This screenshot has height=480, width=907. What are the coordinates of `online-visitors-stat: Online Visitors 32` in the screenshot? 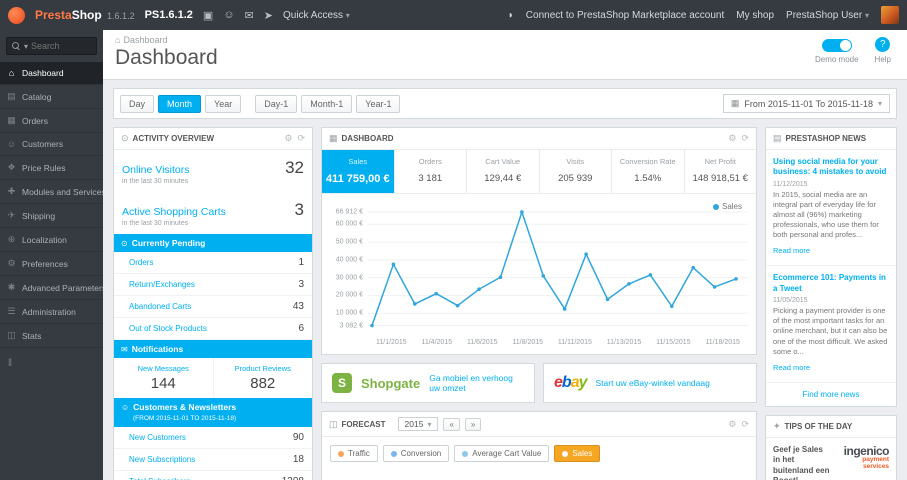 It's located at (213, 164).